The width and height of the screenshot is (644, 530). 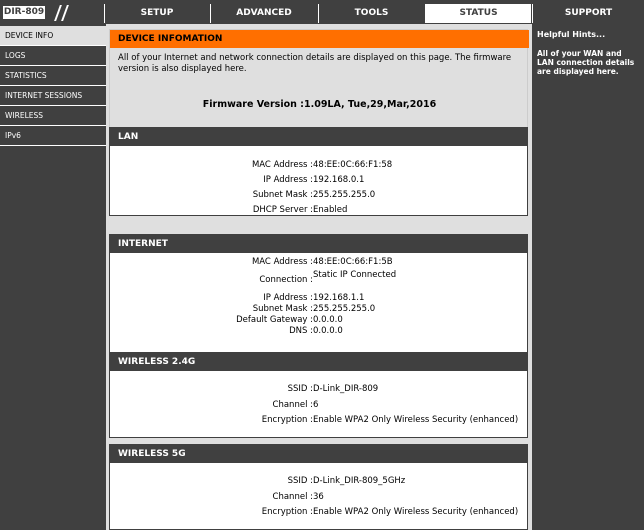 What do you see at coordinates (328, 320) in the screenshot?
I see `internet-gateway-value: 0.0.0.0` at bounding box center [328, 320].